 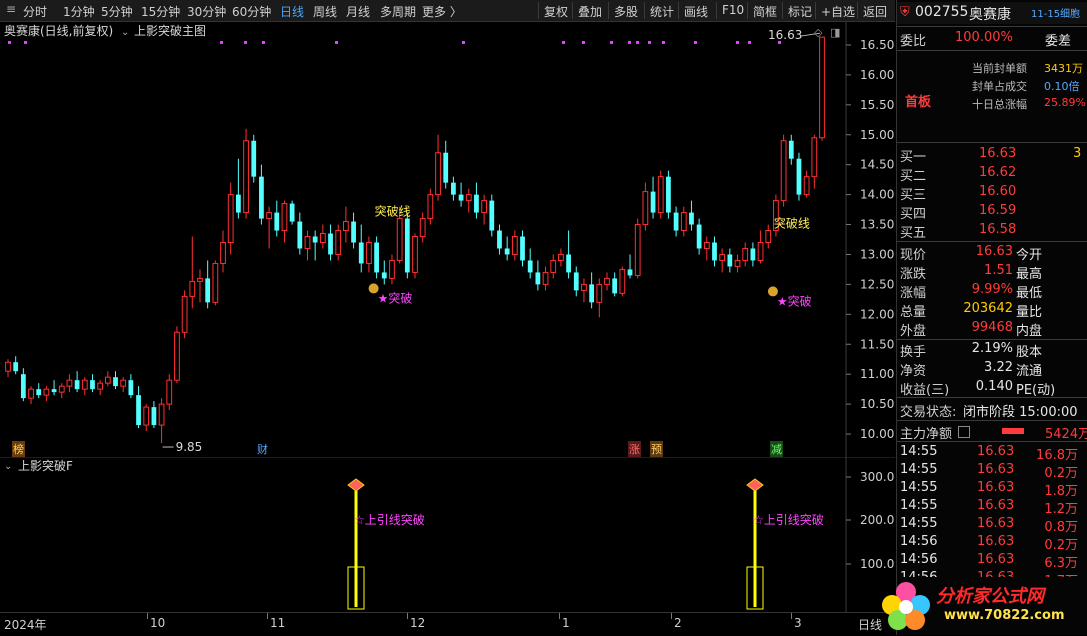 I want to click on toolbar-action-8: +自选, so click(x=838, y=11).